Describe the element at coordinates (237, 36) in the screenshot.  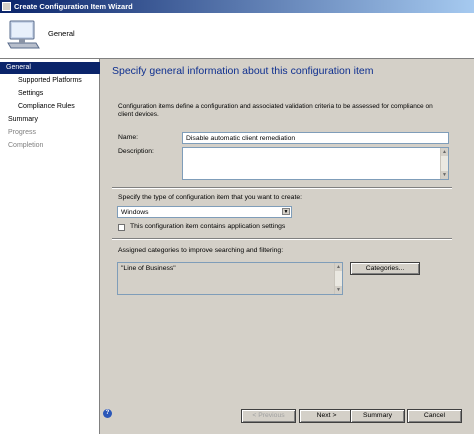
I see `wizard-header: General` at that location.